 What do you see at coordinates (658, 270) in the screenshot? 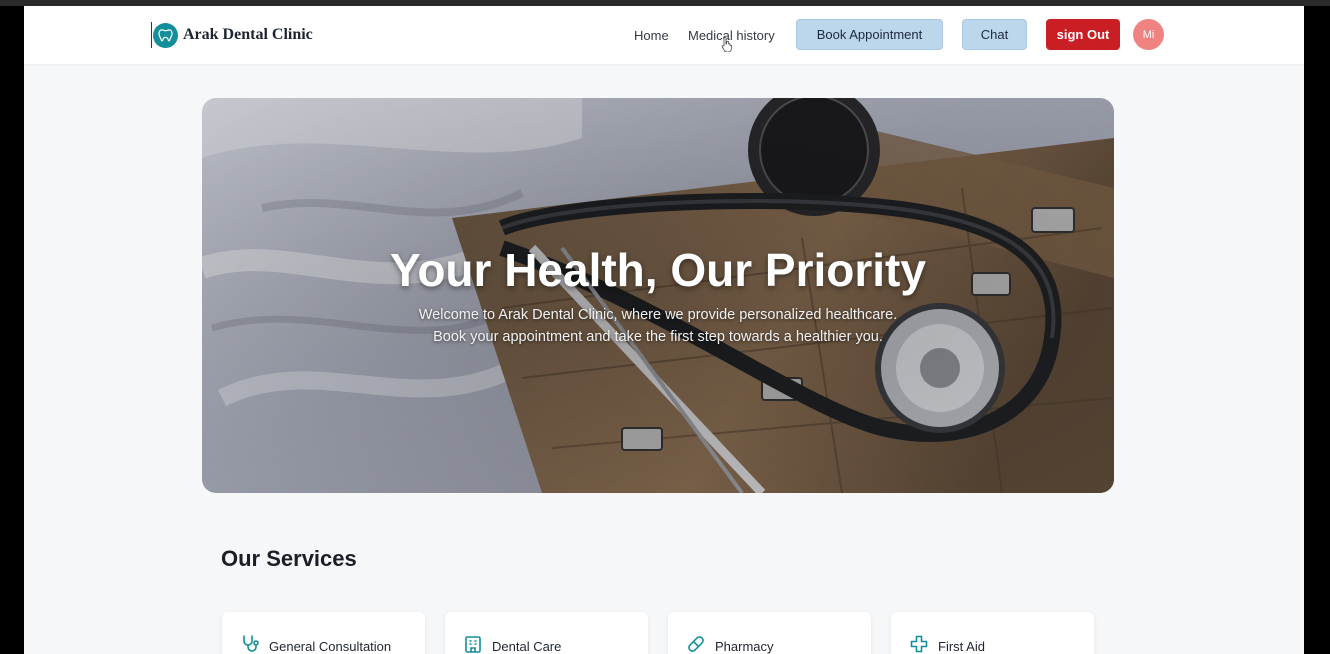
I see `hero-title: Your Health, Our Priority` at bounding box center [658, 270].